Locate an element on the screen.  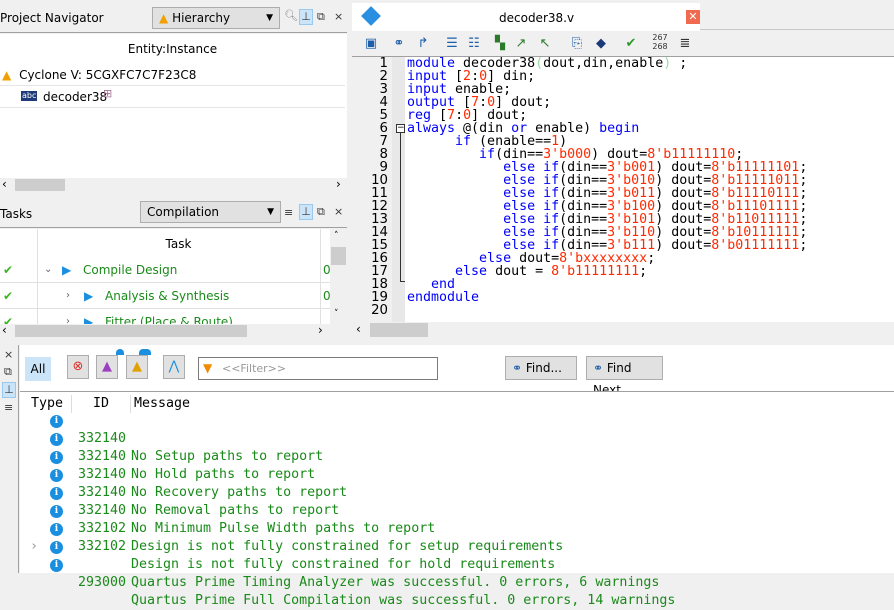
next-bookmark-icon: ↗ is located at coordinates (521, 44).